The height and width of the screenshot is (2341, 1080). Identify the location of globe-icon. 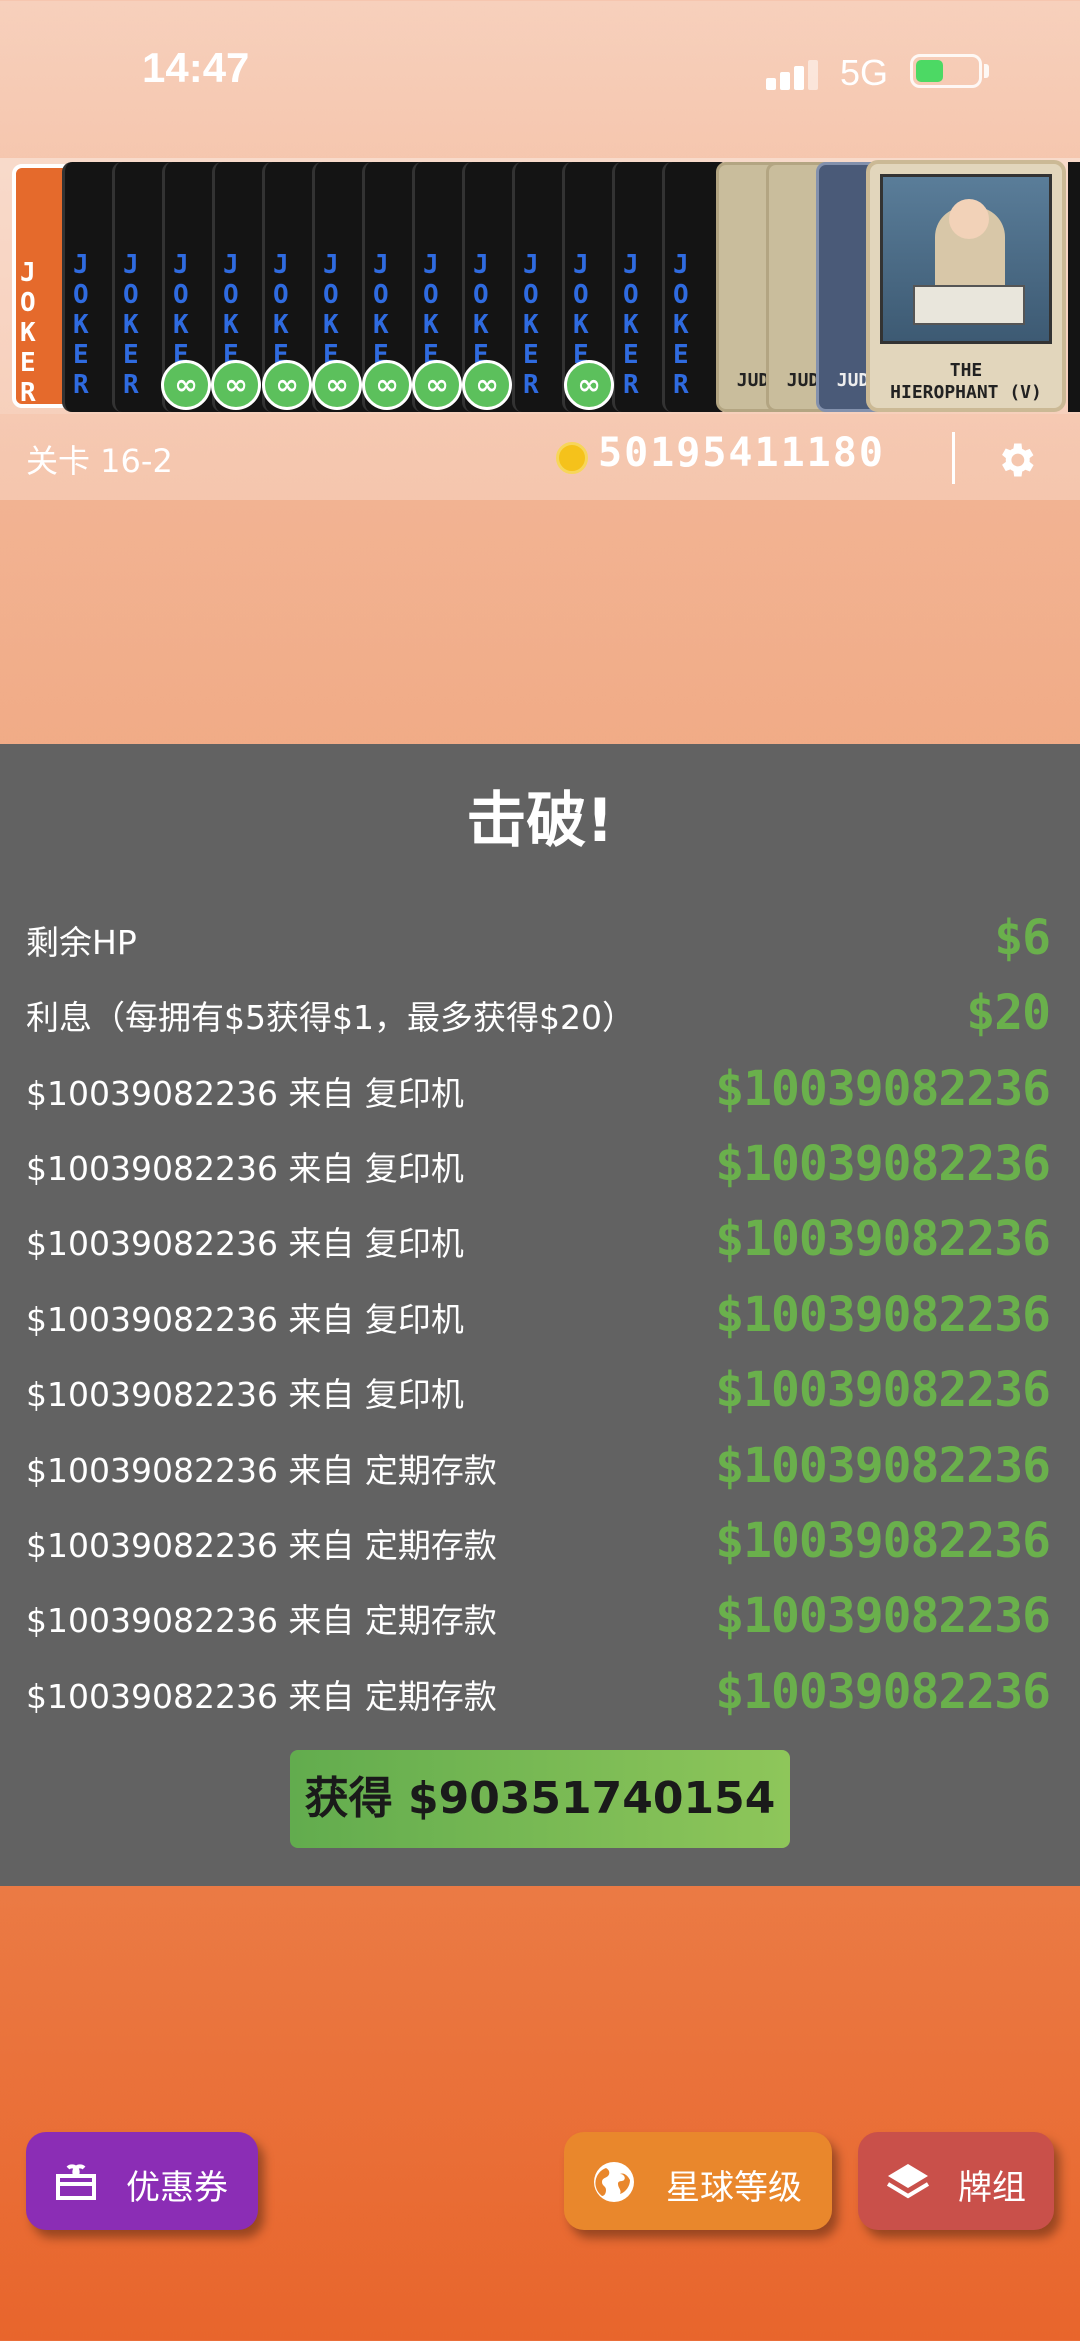
(614, 2182).